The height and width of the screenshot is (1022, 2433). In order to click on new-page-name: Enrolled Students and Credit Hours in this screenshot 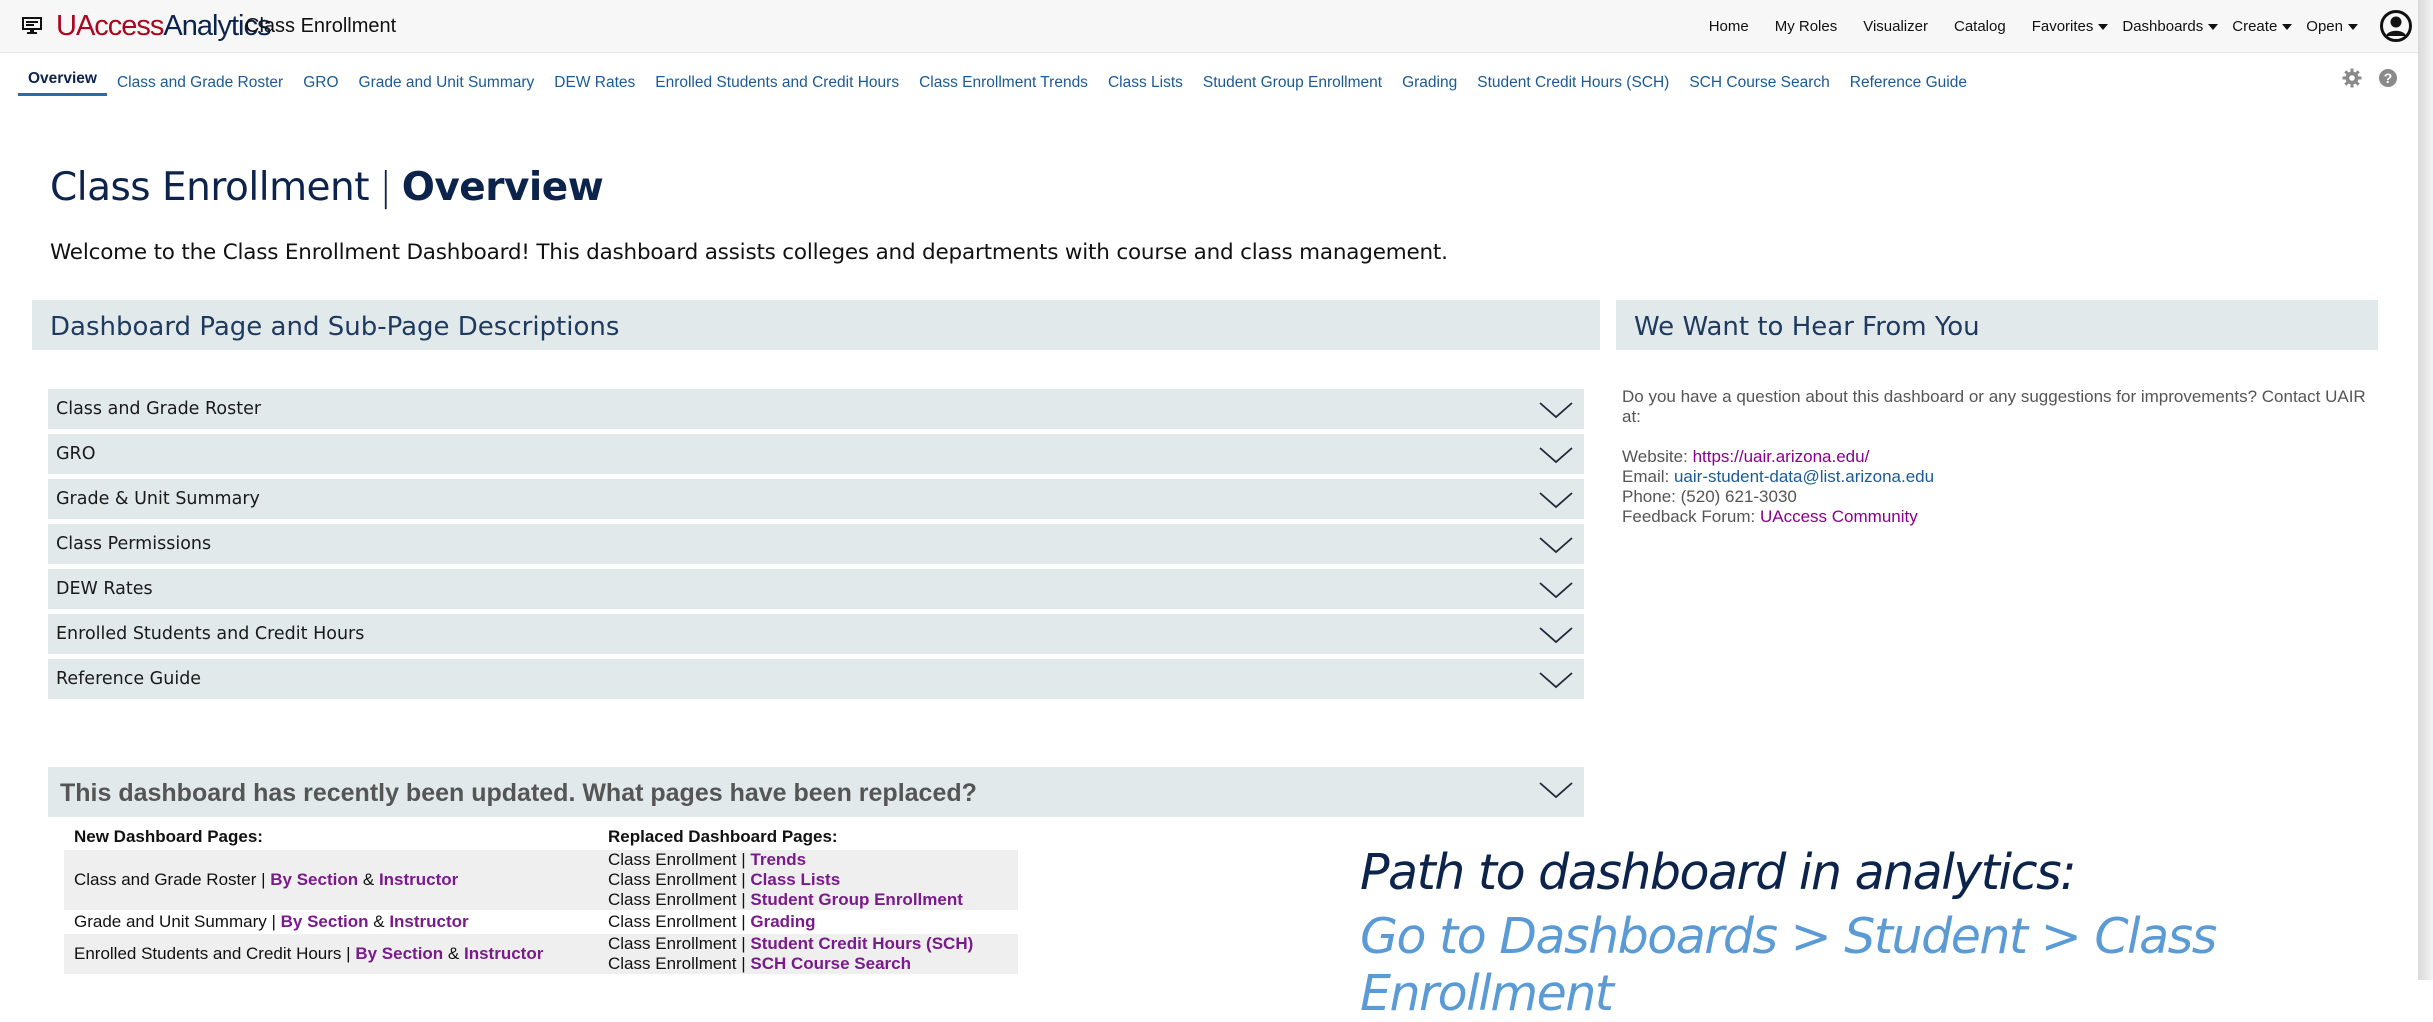, I will do `click(208, 953)`.